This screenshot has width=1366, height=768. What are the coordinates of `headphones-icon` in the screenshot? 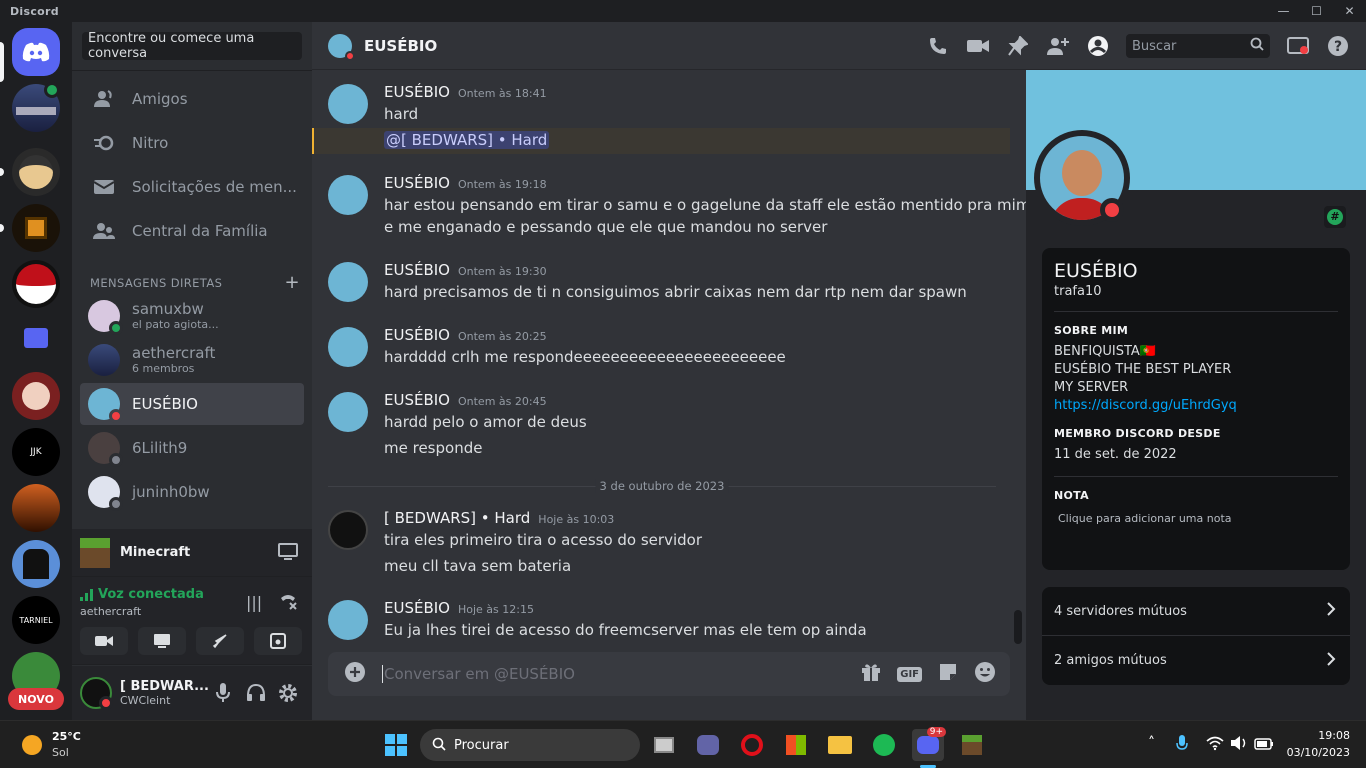 It's located at (256, 695).